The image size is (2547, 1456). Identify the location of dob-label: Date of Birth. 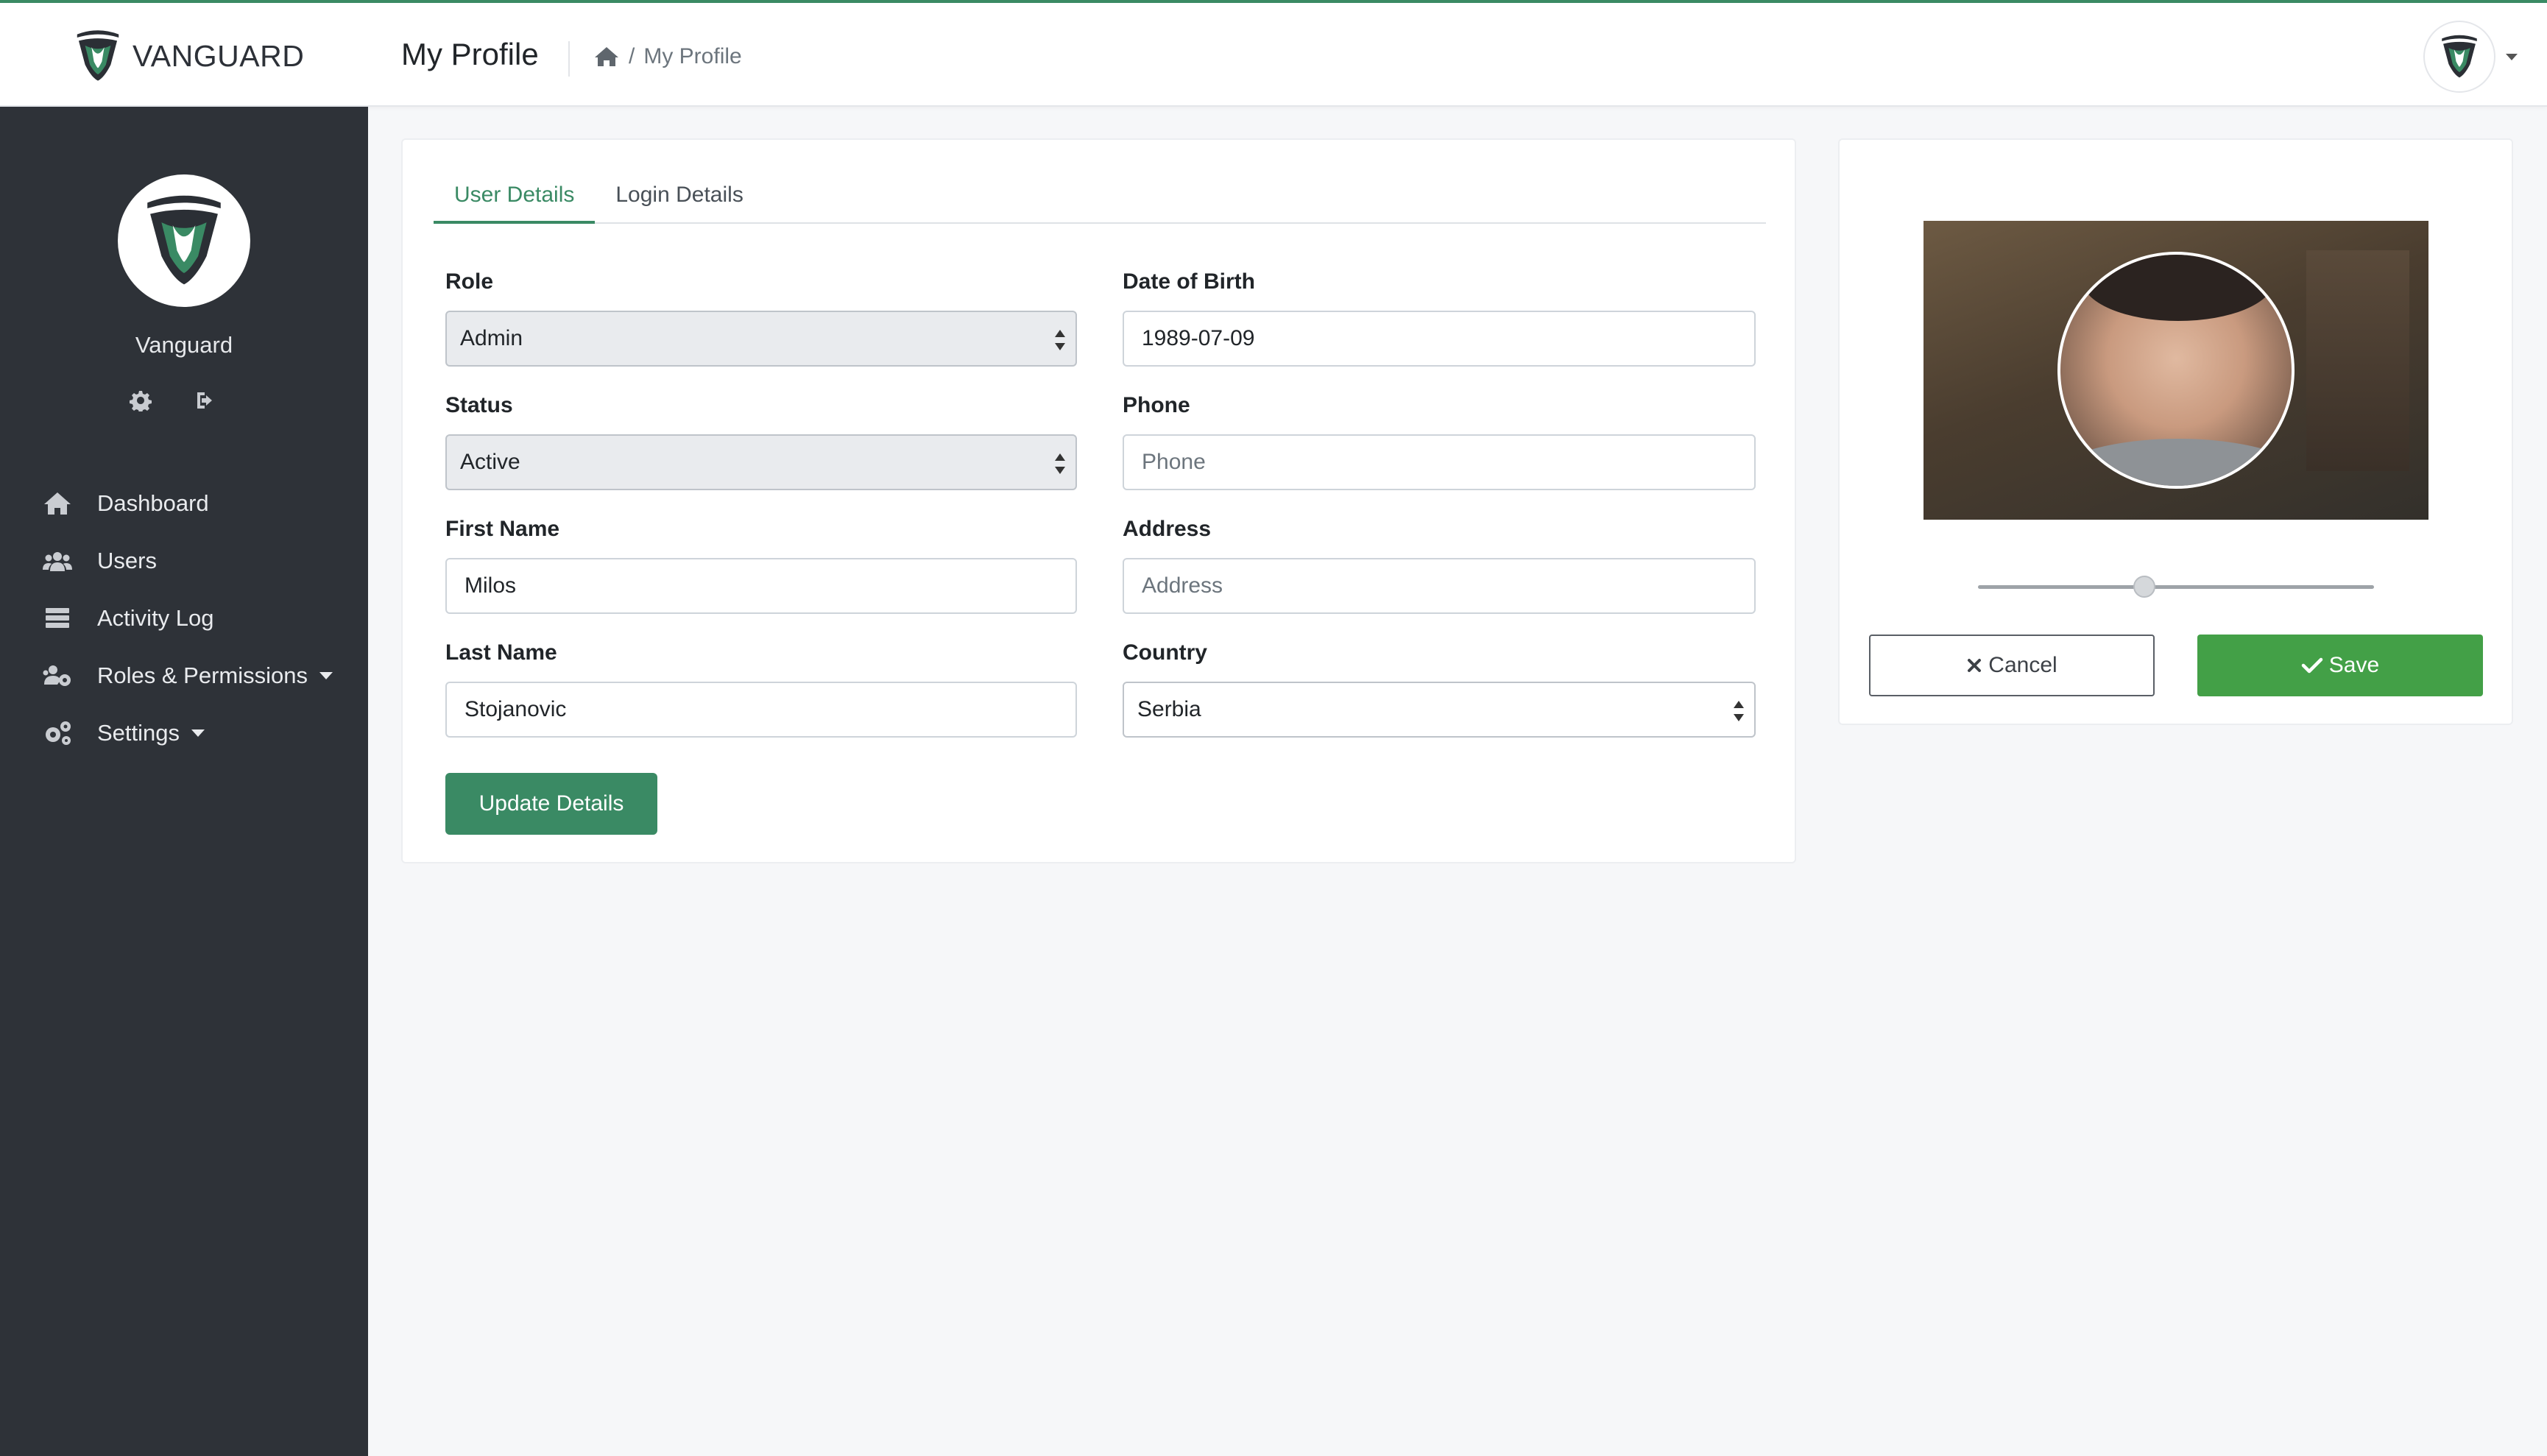
(1189, 281).